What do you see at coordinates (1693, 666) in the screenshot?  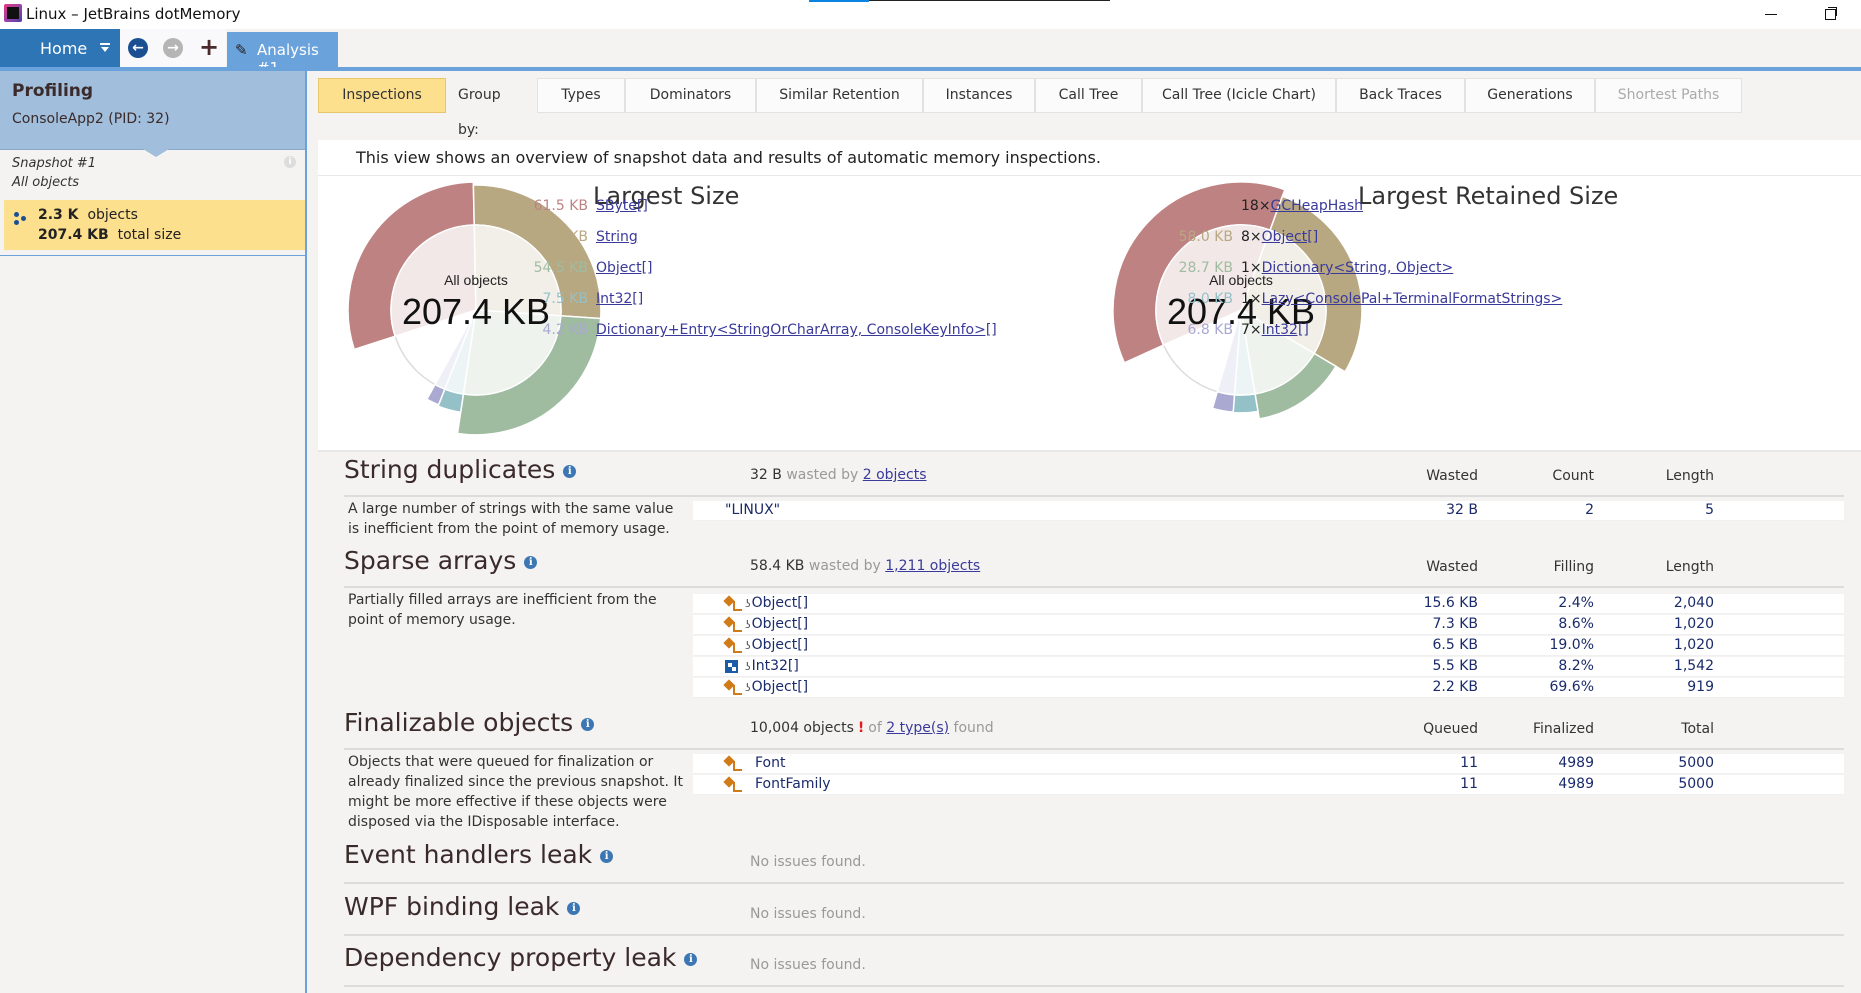 I see `length-cell: 1,542` at bounding box center [1693, 666].